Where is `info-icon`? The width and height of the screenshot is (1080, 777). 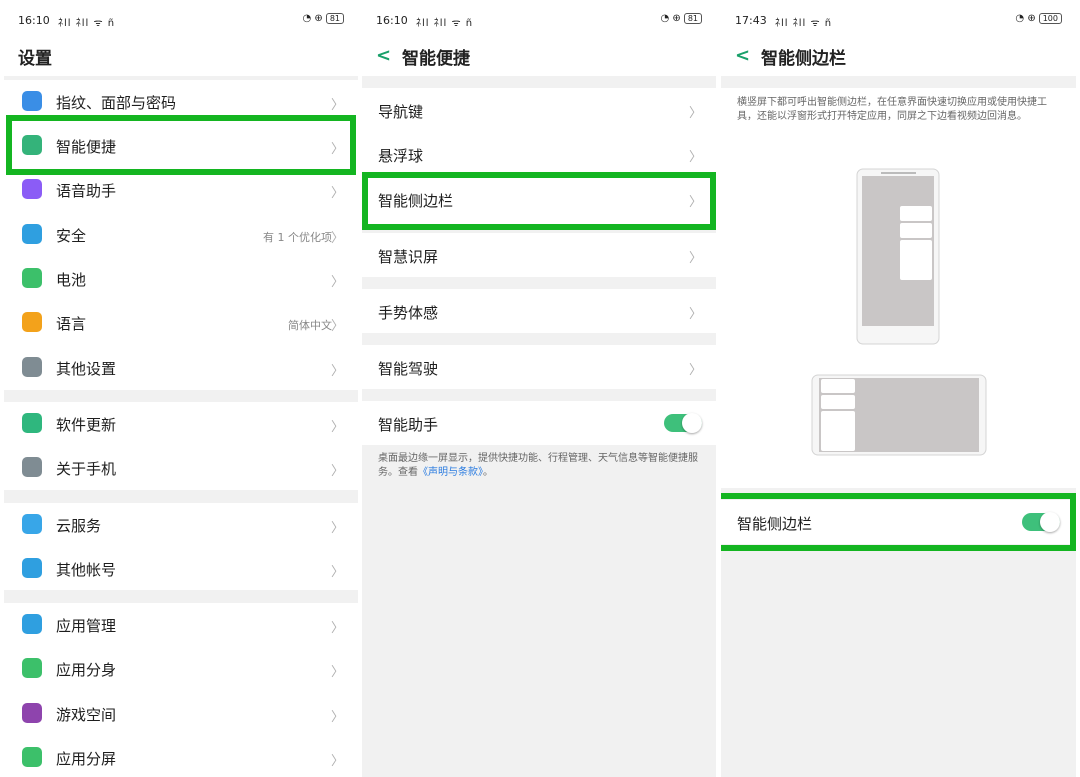 info-icon is located at coordinates (32, 467).